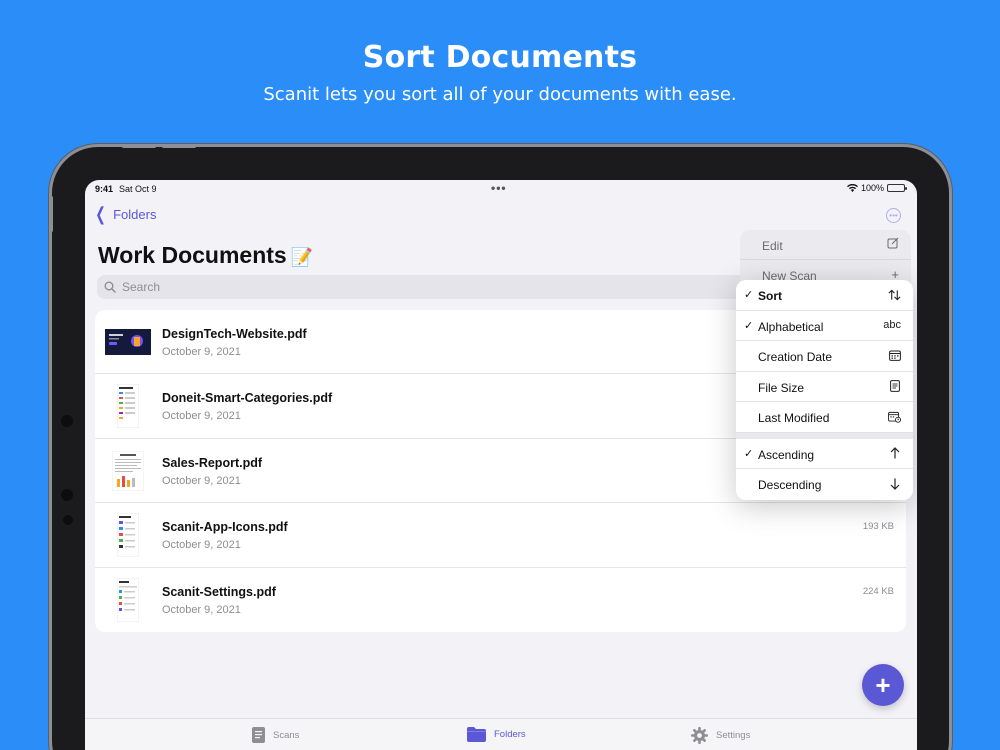  What do you see at coordinates (733, 735) in the screenshot?
I see `tab-label: Settings` at bounding box center [733, 735].